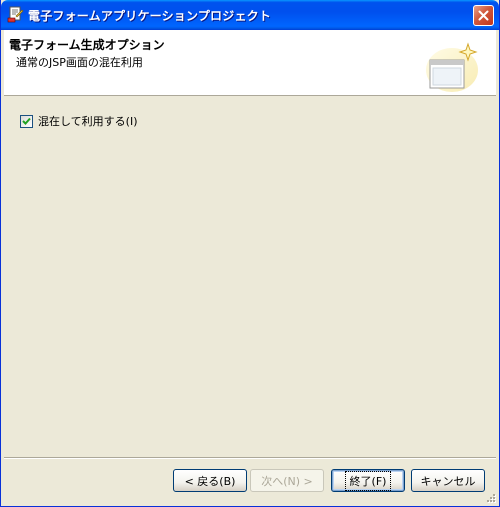 The height and width of the screenshot is (507, 500). I want to click on mixed-use-option: 混在して利用する(I), so click(79, 121).